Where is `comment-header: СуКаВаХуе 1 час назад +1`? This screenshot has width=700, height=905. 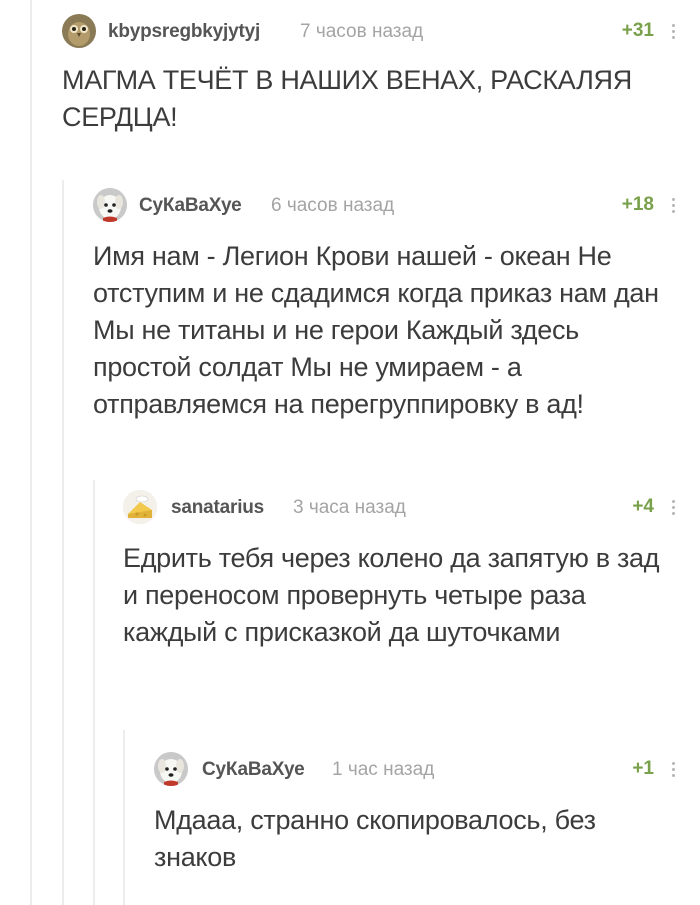
comment-header: СуКаВаХуе 1 час назад +1 is located at coordinates (418, 769).